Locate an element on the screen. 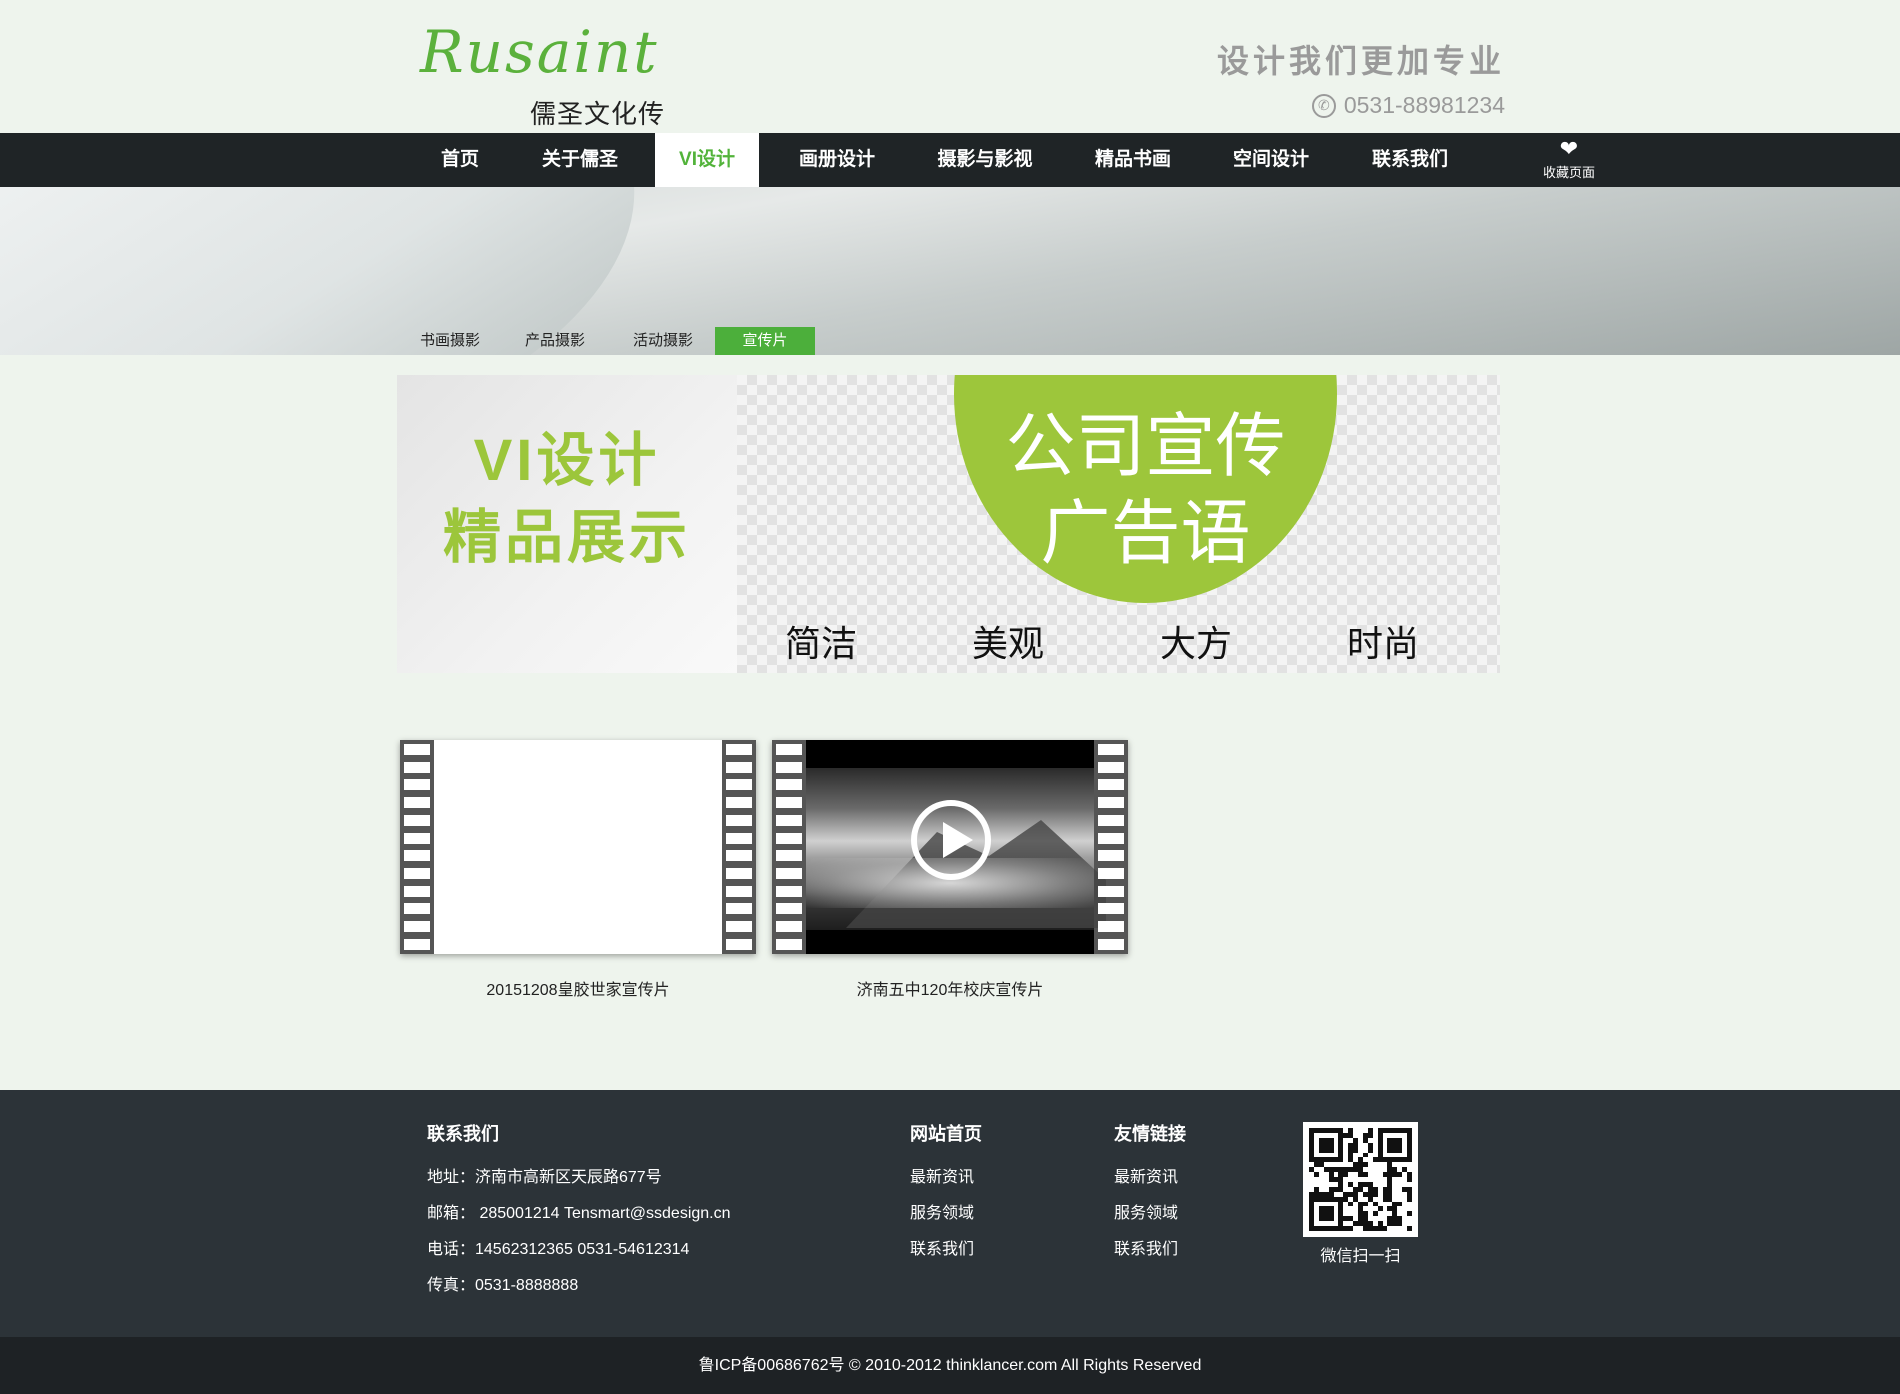  subtab-product-photo: 产品摄影 is located at coordinates (555, 341).